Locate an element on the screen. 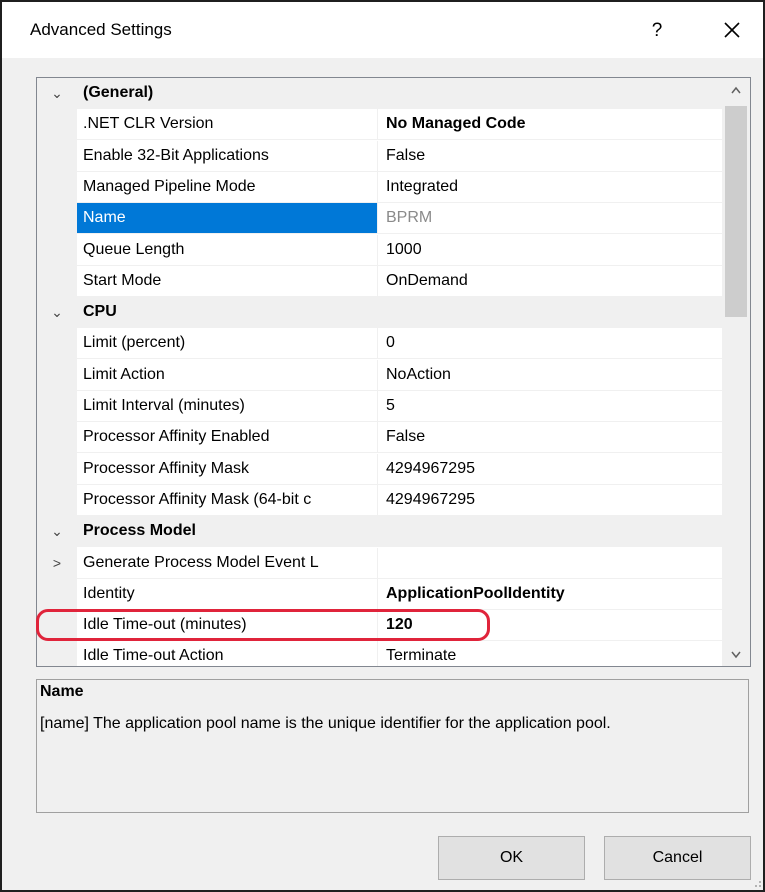  chevron-down-icon is located at coordinates (736, 655).